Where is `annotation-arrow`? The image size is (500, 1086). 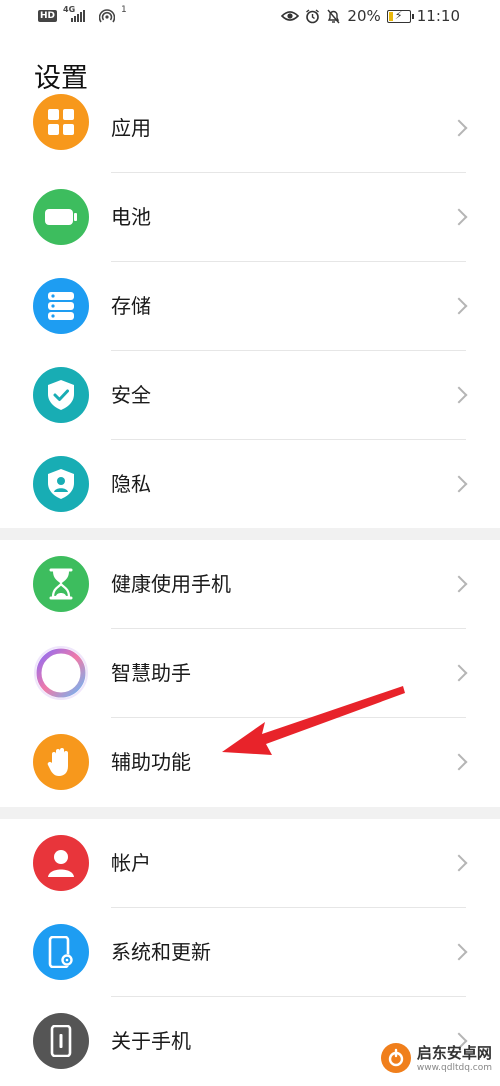
annotation-arrow is located at coordinates (313, 720).